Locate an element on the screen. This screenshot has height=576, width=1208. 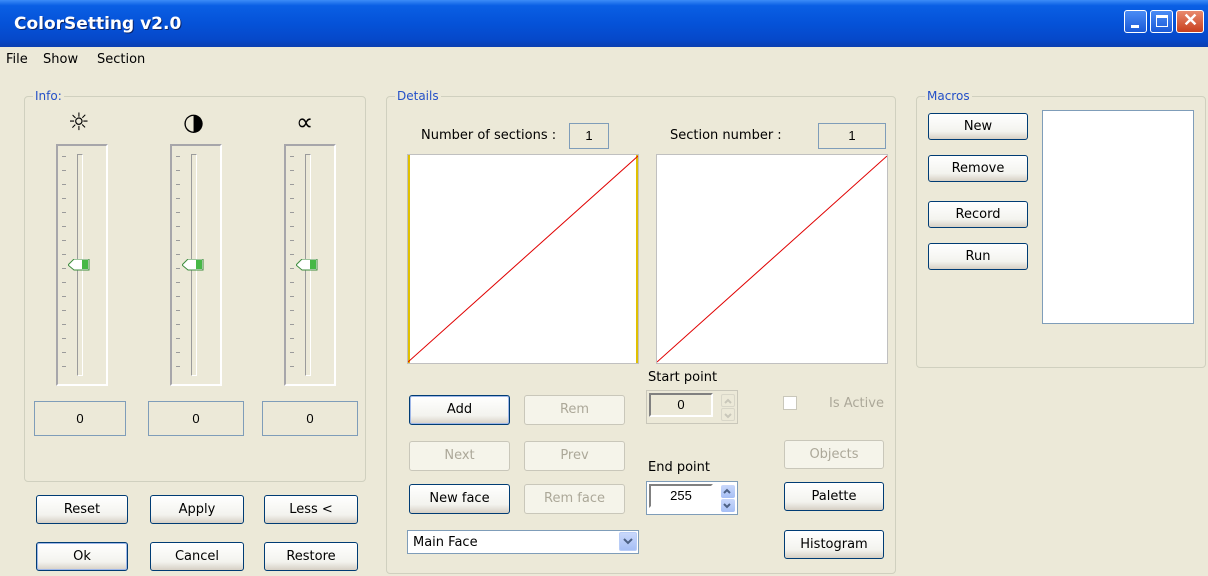
section-curve-plot is located at coordinates (772, 259).